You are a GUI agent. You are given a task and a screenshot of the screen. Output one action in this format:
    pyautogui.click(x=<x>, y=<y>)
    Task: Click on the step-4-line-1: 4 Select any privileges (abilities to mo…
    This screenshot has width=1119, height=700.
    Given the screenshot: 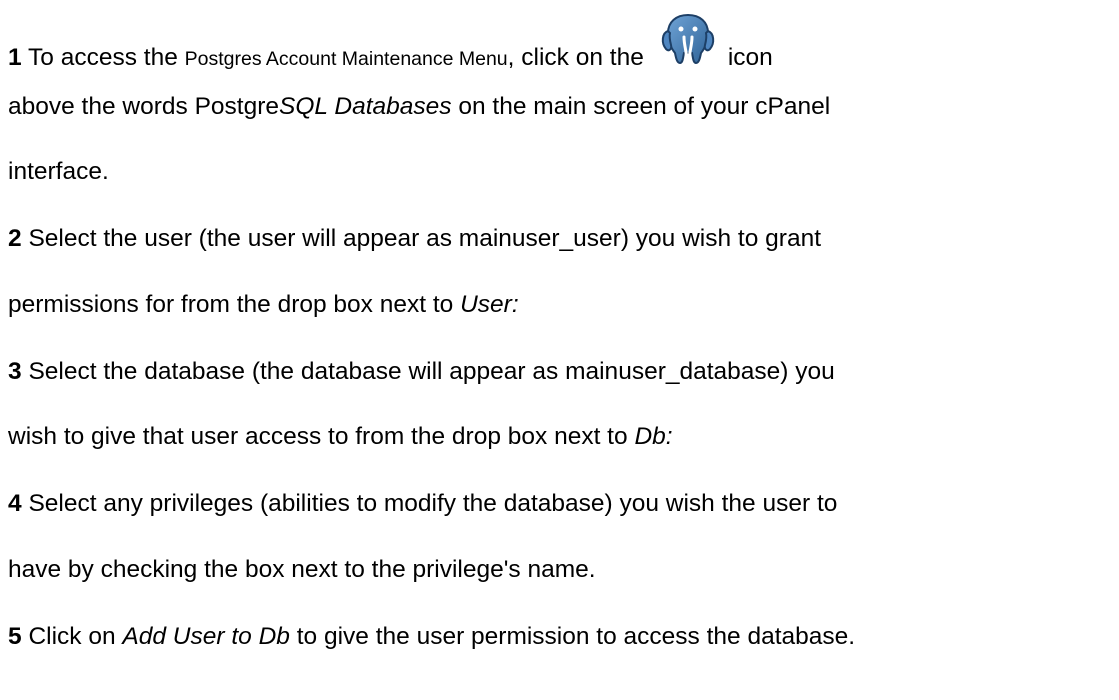 What is the action you would take?
    pyautogui.click(x=422, y=504)
    